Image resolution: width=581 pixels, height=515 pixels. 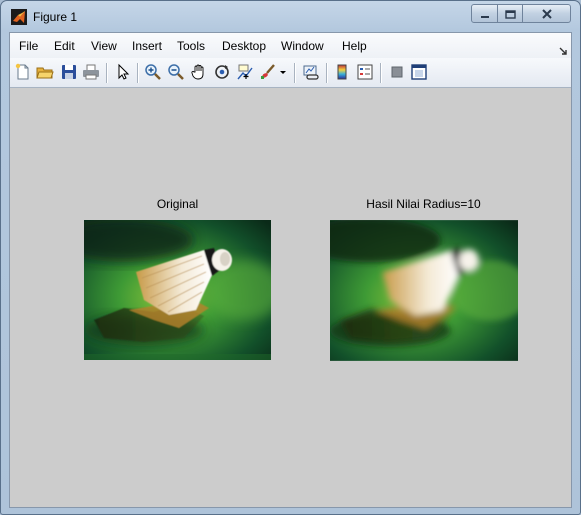 What do you see at coordinates (244, 46) in the screenshot?
I see `menu-desktop: Desktop` at bounding box center [244, 46].